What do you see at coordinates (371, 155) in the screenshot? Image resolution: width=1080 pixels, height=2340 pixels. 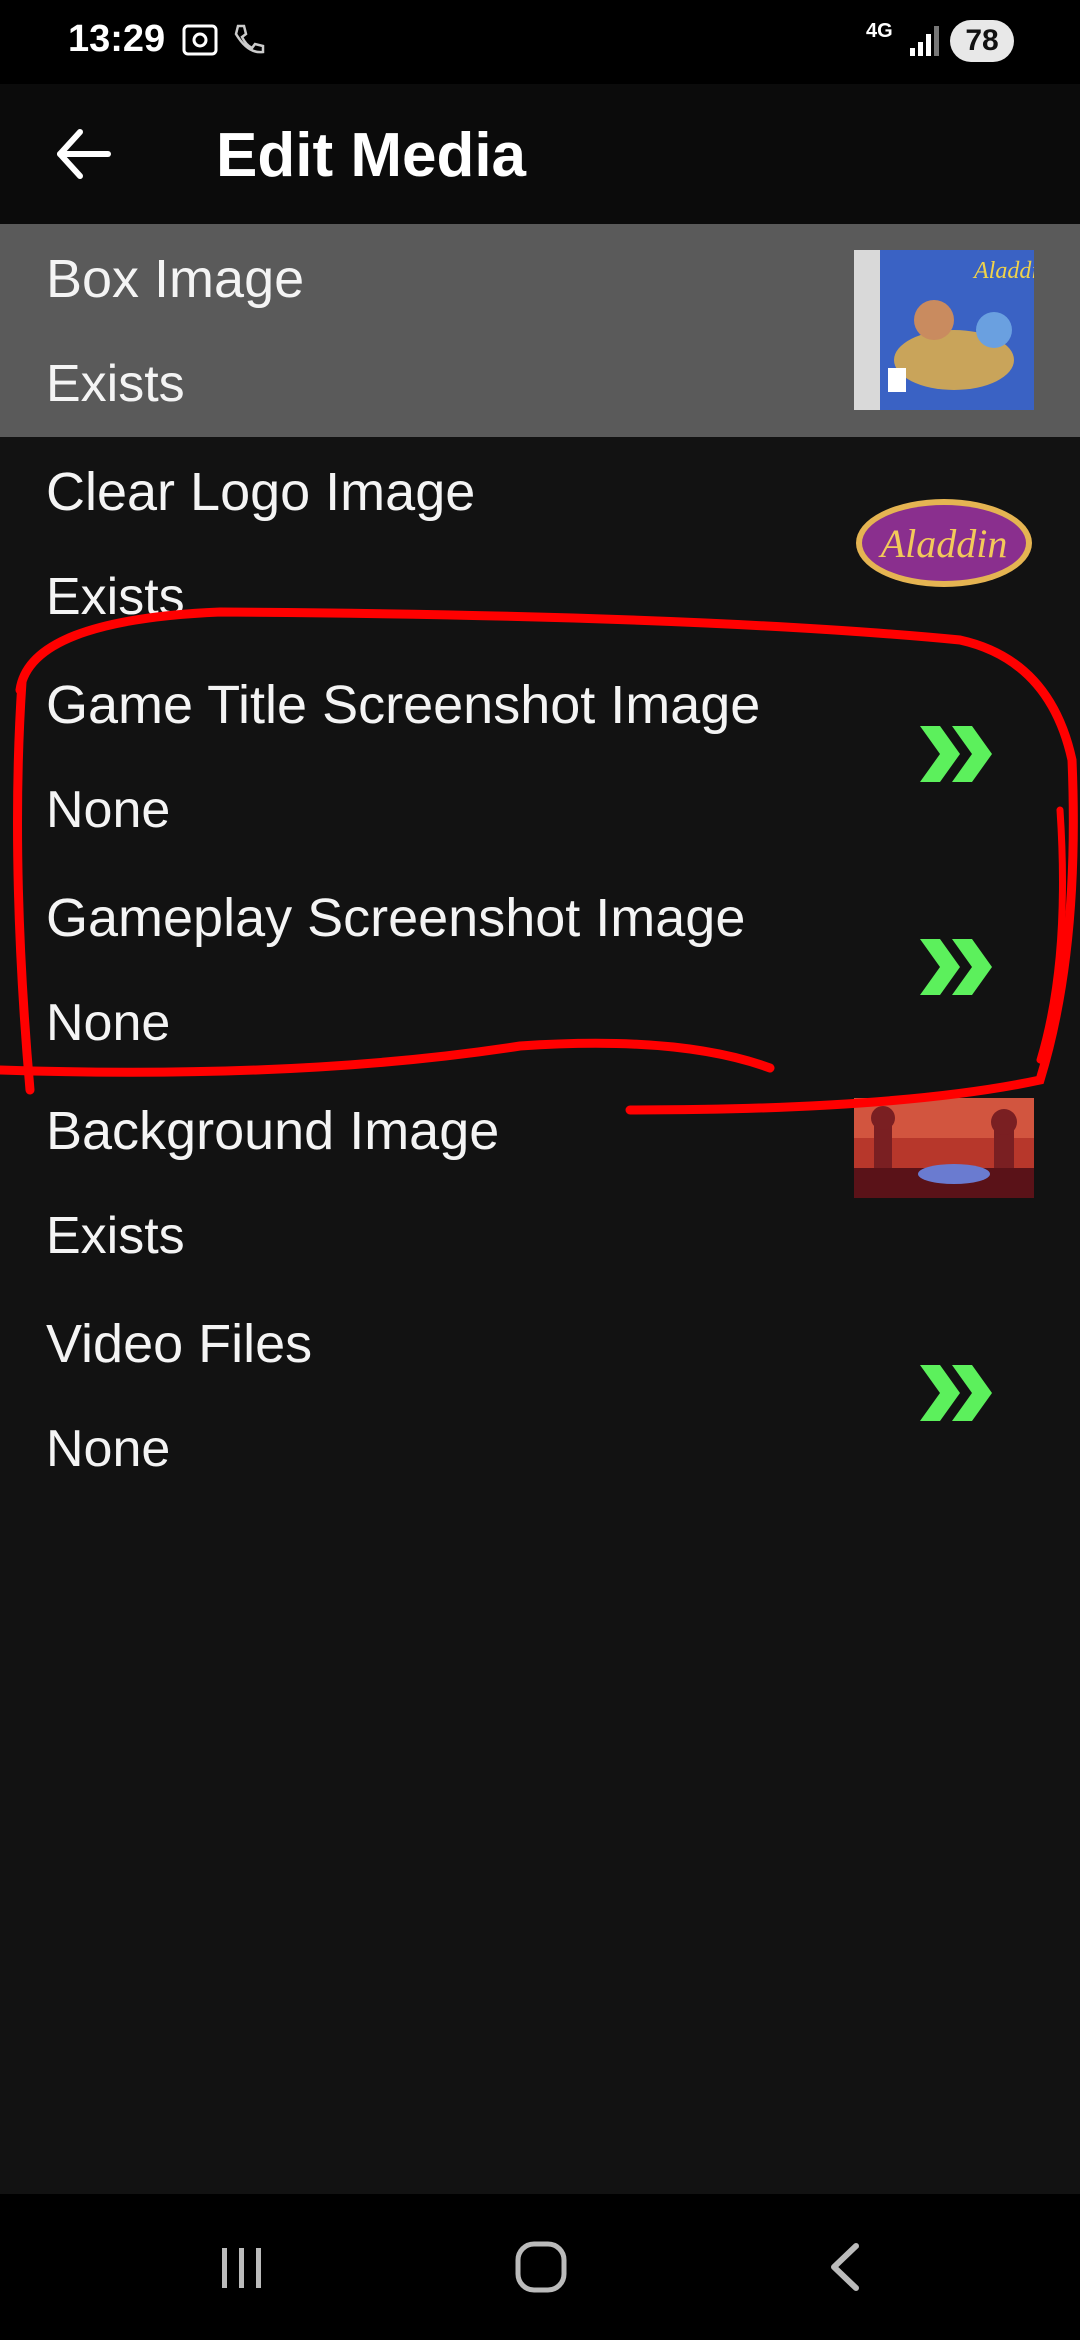 I see `page-title: Edit Media` at bounding box center [371, 155].